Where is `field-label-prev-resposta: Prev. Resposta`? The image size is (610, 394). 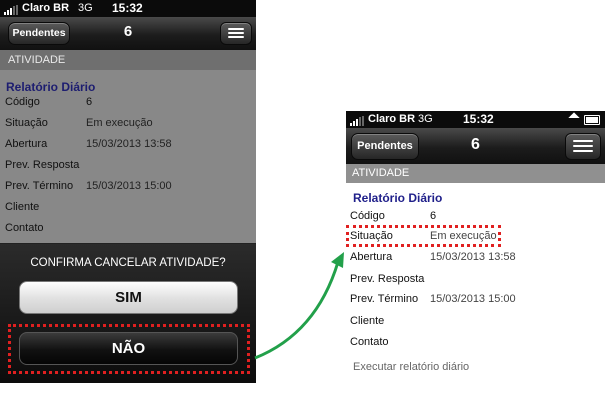 field-label-prev-resposta: Prev. Resposta is located at coordinates (387, 279).